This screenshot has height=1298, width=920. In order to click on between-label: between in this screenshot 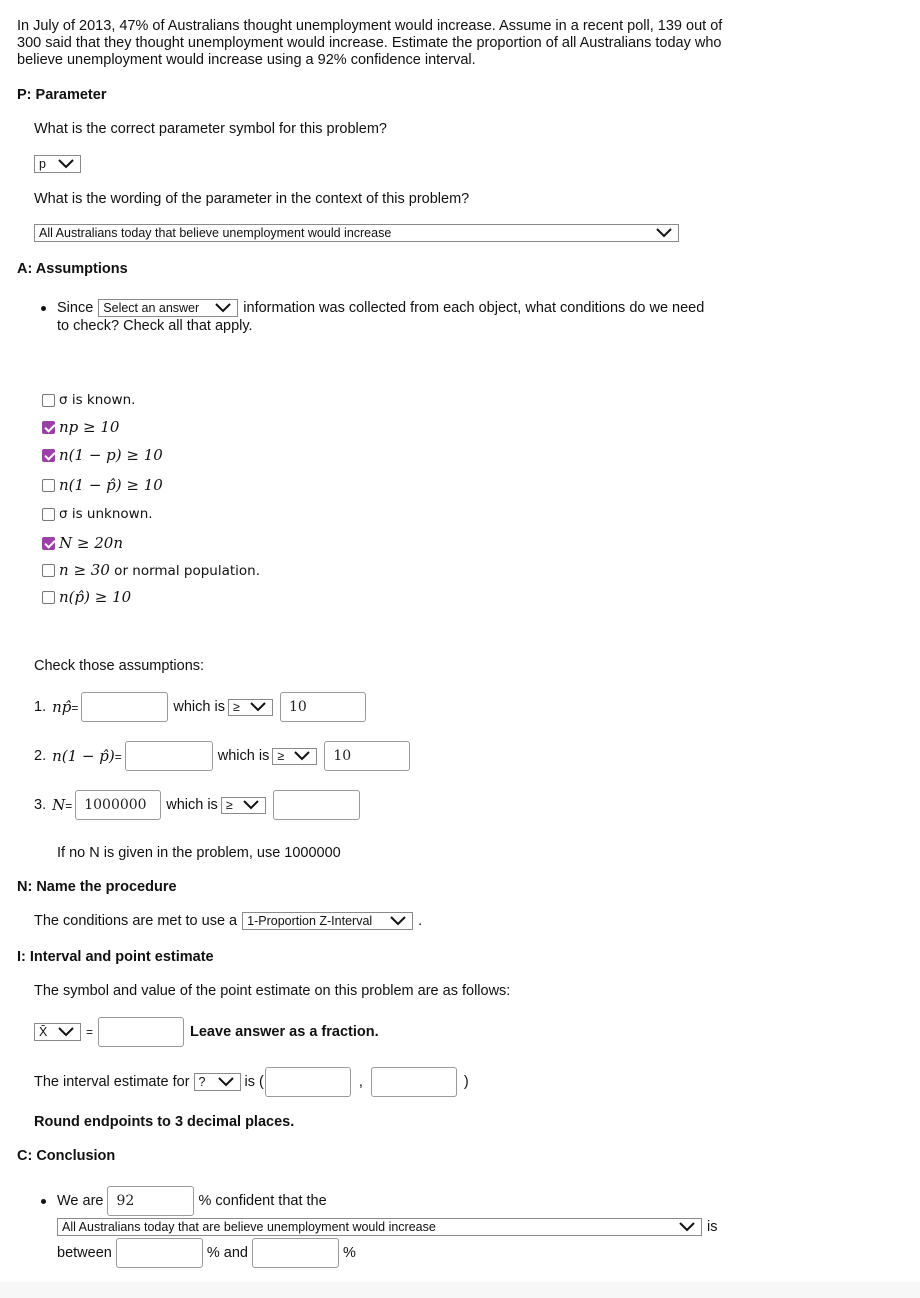, I will do `click(84, 1253)`.